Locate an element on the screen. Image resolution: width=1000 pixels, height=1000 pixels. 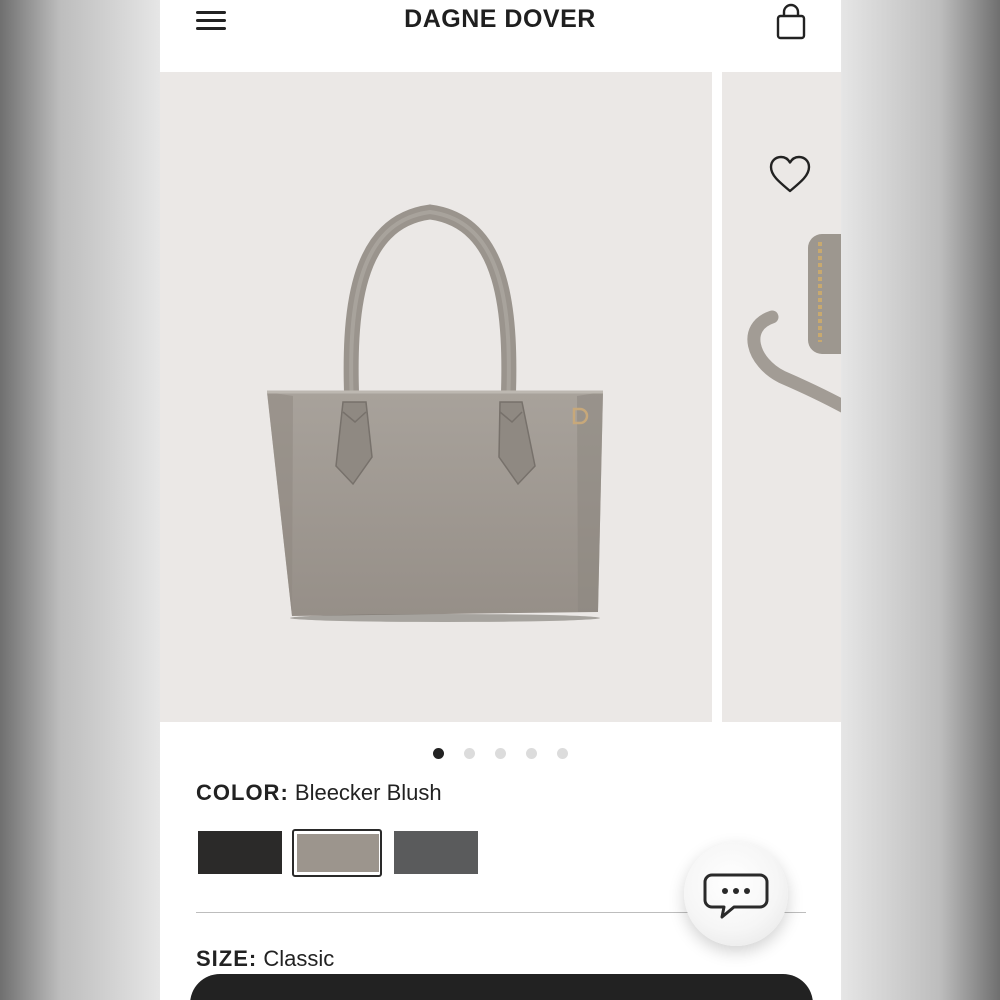
color-label: COLOR: is located at coordinates (242, 792).